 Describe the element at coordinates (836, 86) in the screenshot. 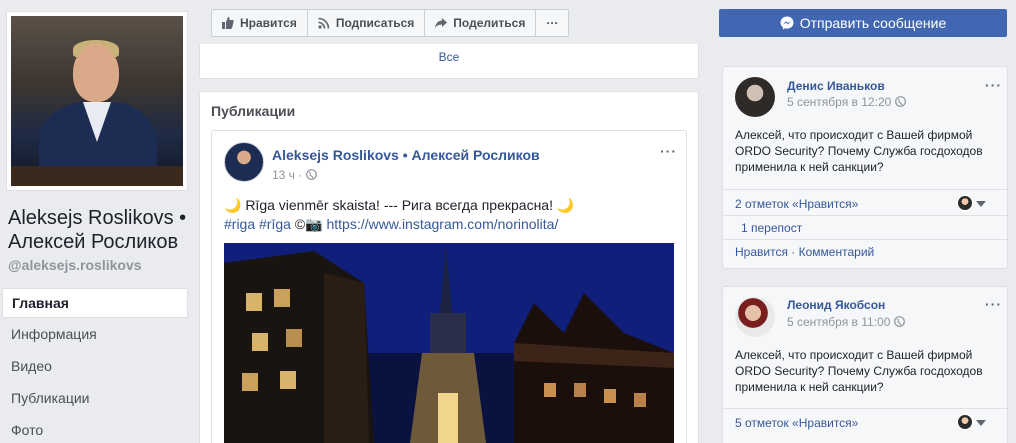

I see `commenter-name: Денис Иваньков` at that location.